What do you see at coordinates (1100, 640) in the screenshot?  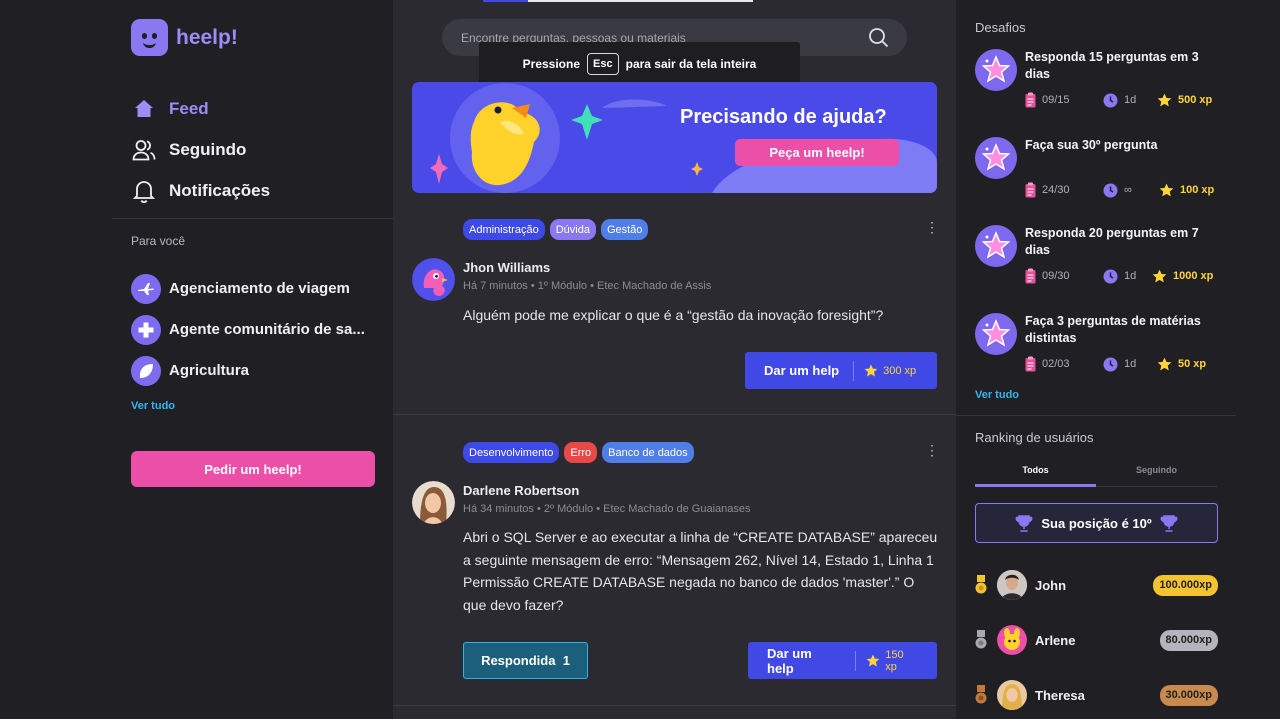 I see `ranking-row: Arlene 80.000xp` at bounding box center [1100, 640].